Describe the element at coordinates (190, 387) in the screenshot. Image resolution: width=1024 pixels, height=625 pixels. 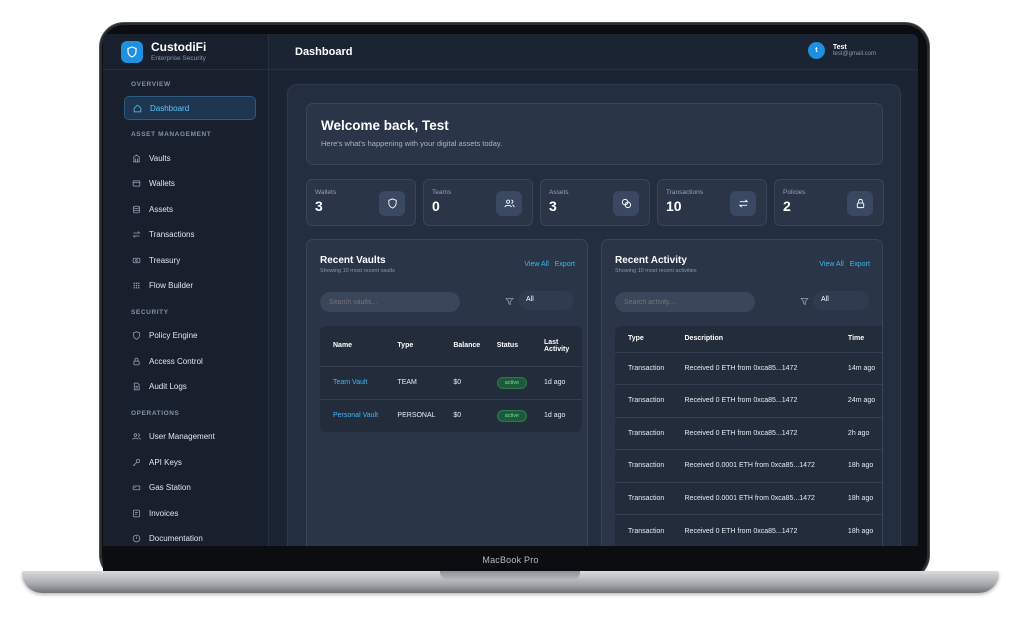
I see `sidebar-item-audit-logs: Audit Logs` at that location.